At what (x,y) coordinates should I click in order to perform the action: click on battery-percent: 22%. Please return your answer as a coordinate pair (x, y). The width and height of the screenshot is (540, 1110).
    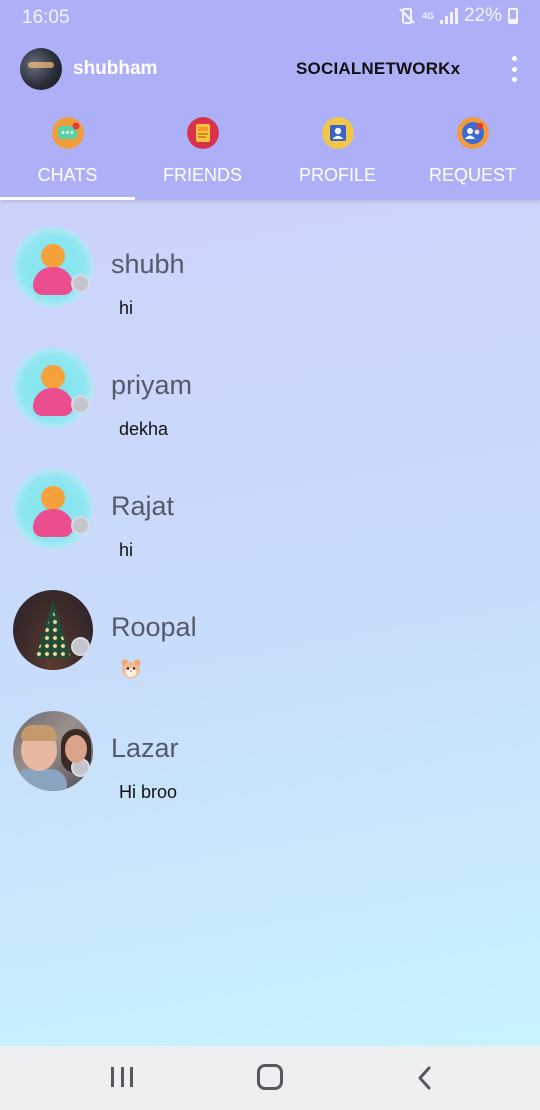
    Looking at the image, I should click on (482, 15).